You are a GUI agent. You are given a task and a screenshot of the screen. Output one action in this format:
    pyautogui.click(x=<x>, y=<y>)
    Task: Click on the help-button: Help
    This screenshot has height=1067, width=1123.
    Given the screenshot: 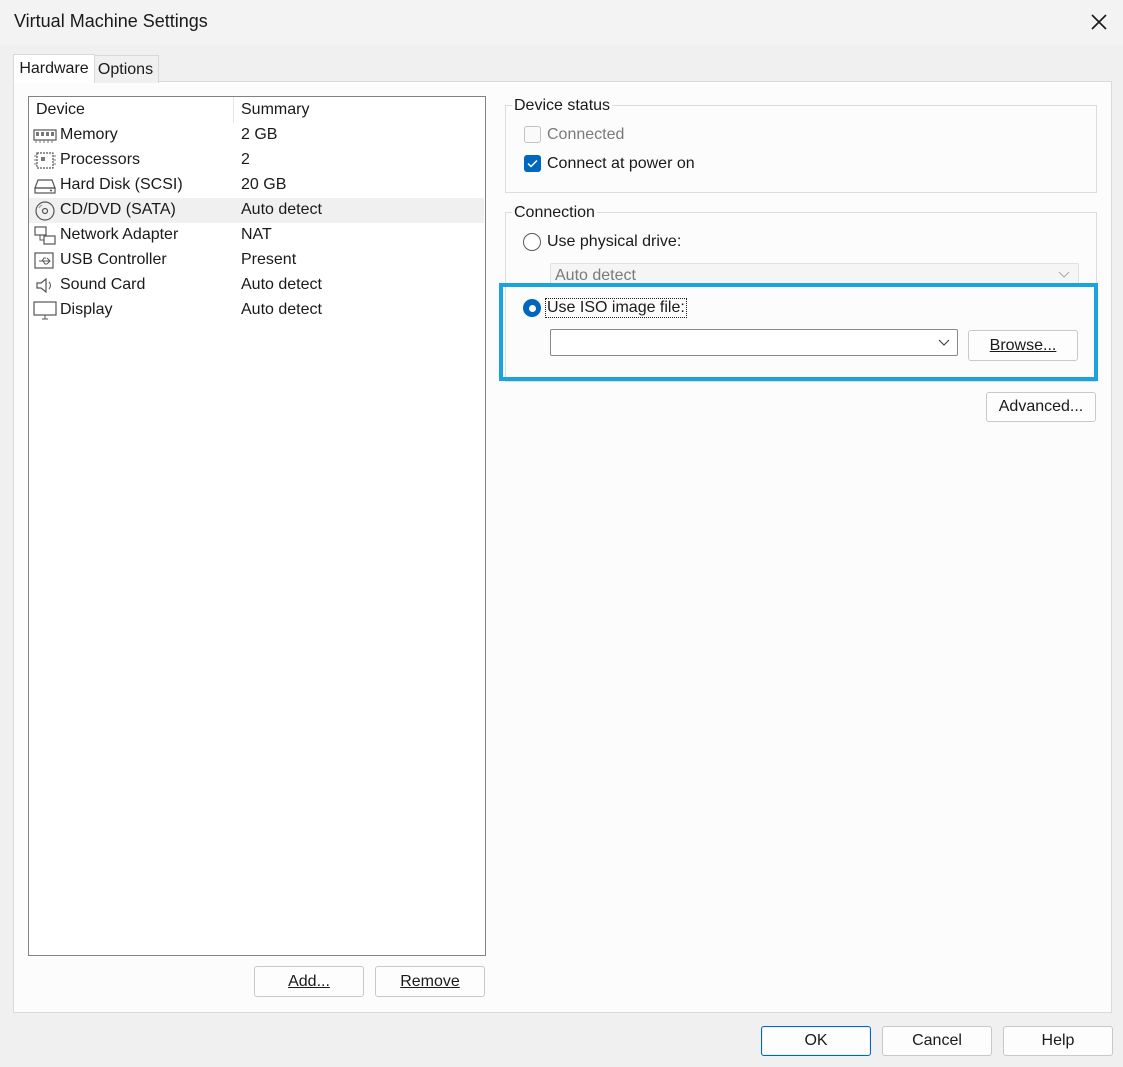 What is the action you would take?
    pyautogui.click(x=1058, y=1041)
    